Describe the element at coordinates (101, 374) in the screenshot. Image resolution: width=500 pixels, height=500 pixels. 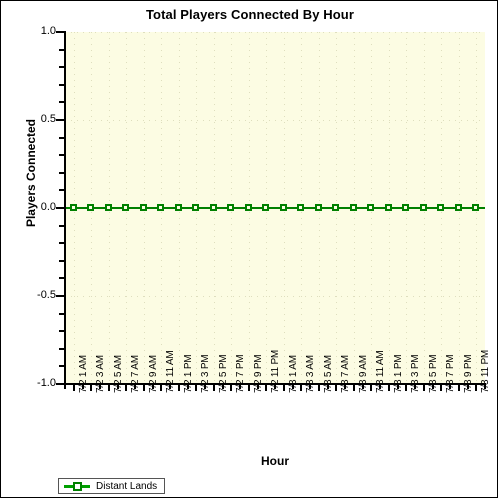
I see `x-axis-tick-label: 7/2 3 AM` at that location.